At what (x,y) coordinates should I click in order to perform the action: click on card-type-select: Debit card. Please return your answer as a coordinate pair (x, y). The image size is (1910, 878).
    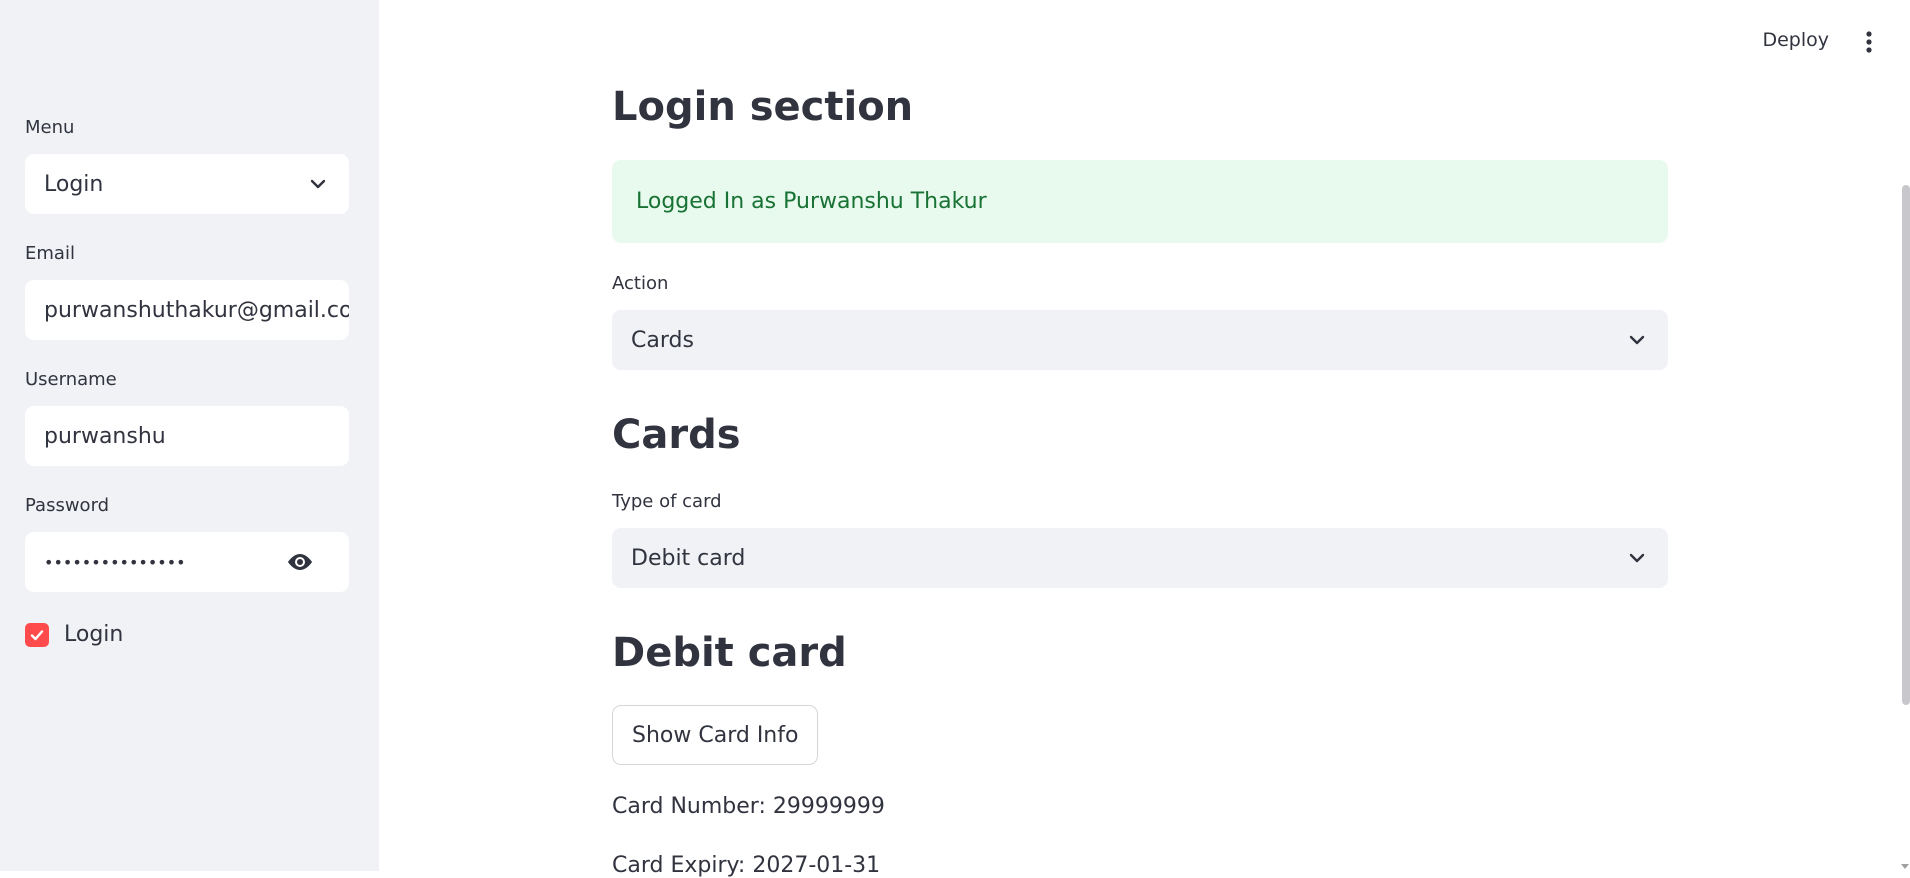
    Looking at the image, I should click on (1140, 558).